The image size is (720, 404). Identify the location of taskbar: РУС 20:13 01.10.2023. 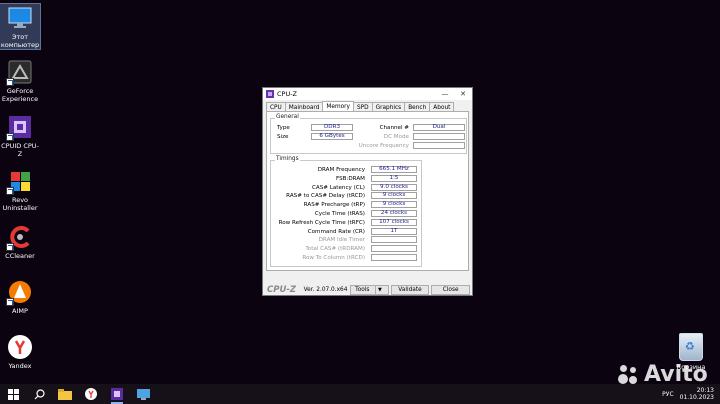
(360, 394).